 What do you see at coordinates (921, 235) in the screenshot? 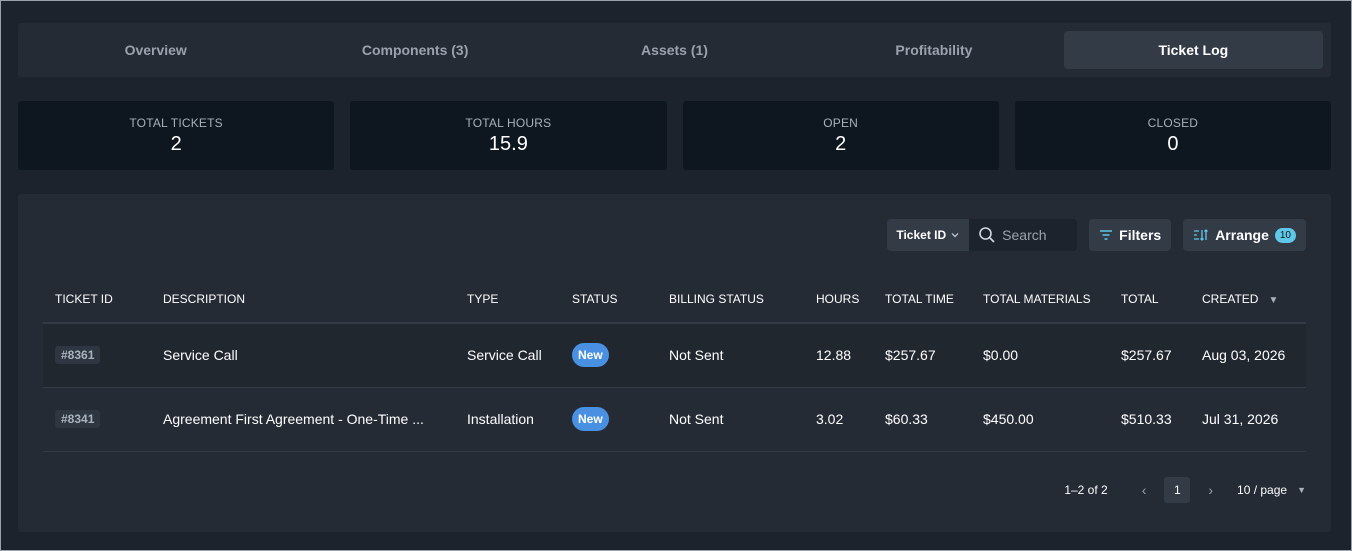
I see `search-field-label: Ticket ID` at bounding box center [921, 235].